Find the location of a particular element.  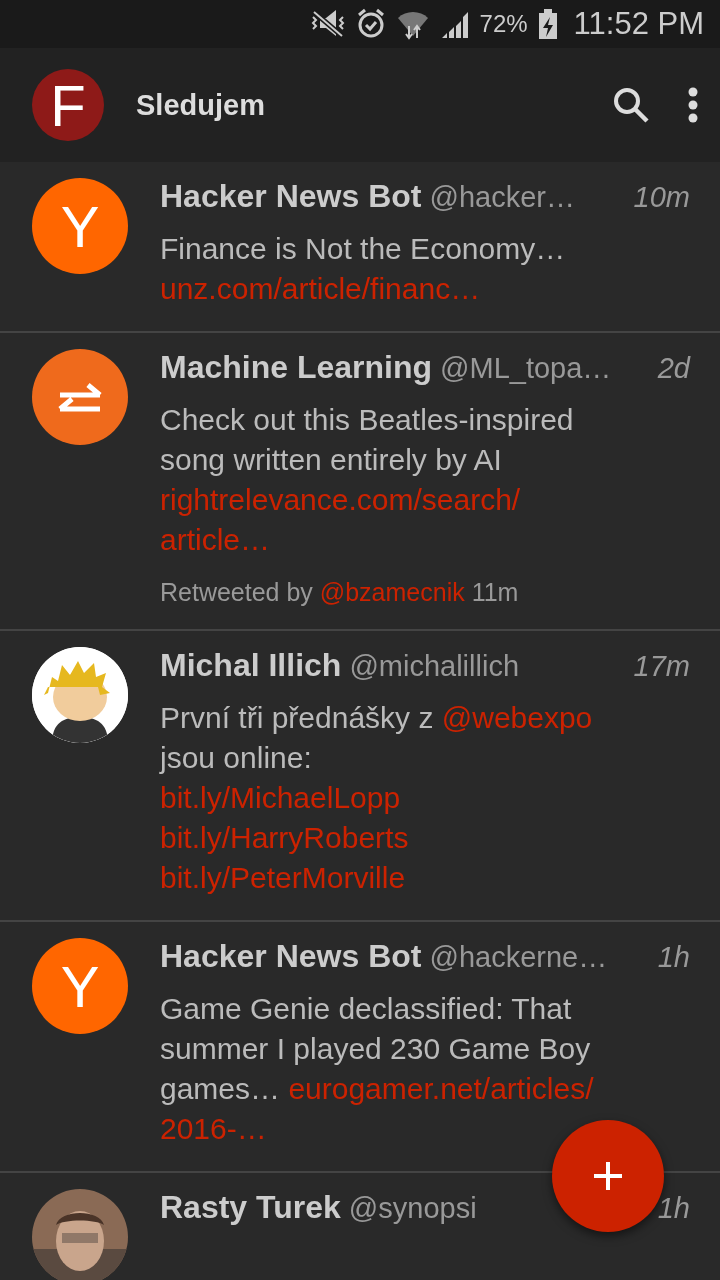

link: bit.ly/HarryRoberts is located at coordinates (284, 837).